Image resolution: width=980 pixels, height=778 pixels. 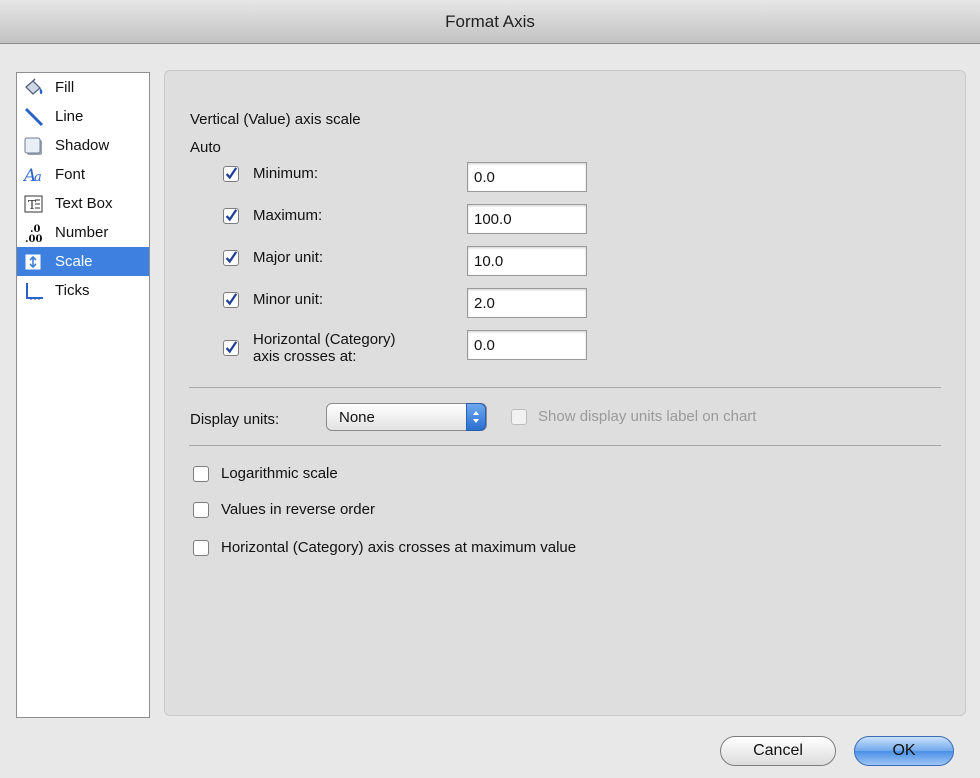 I want to click on minor-unit-label: Minor unit:, so click(x=288, y=299).